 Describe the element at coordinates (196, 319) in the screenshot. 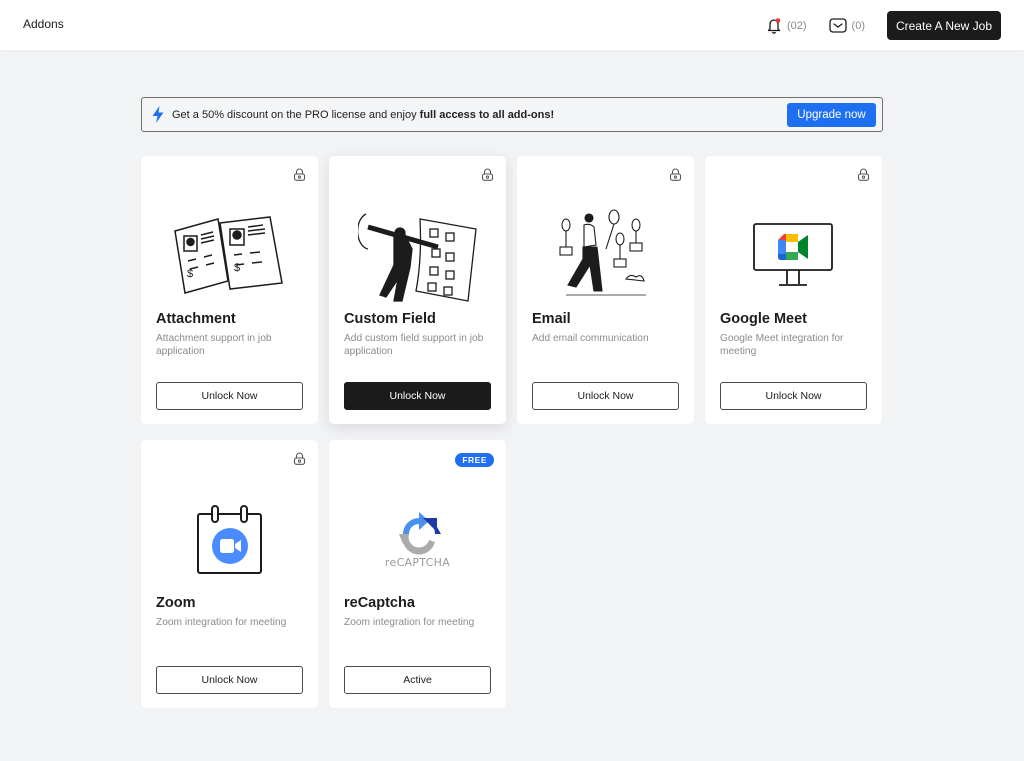

I see `addon-name: Attachment` at that location.